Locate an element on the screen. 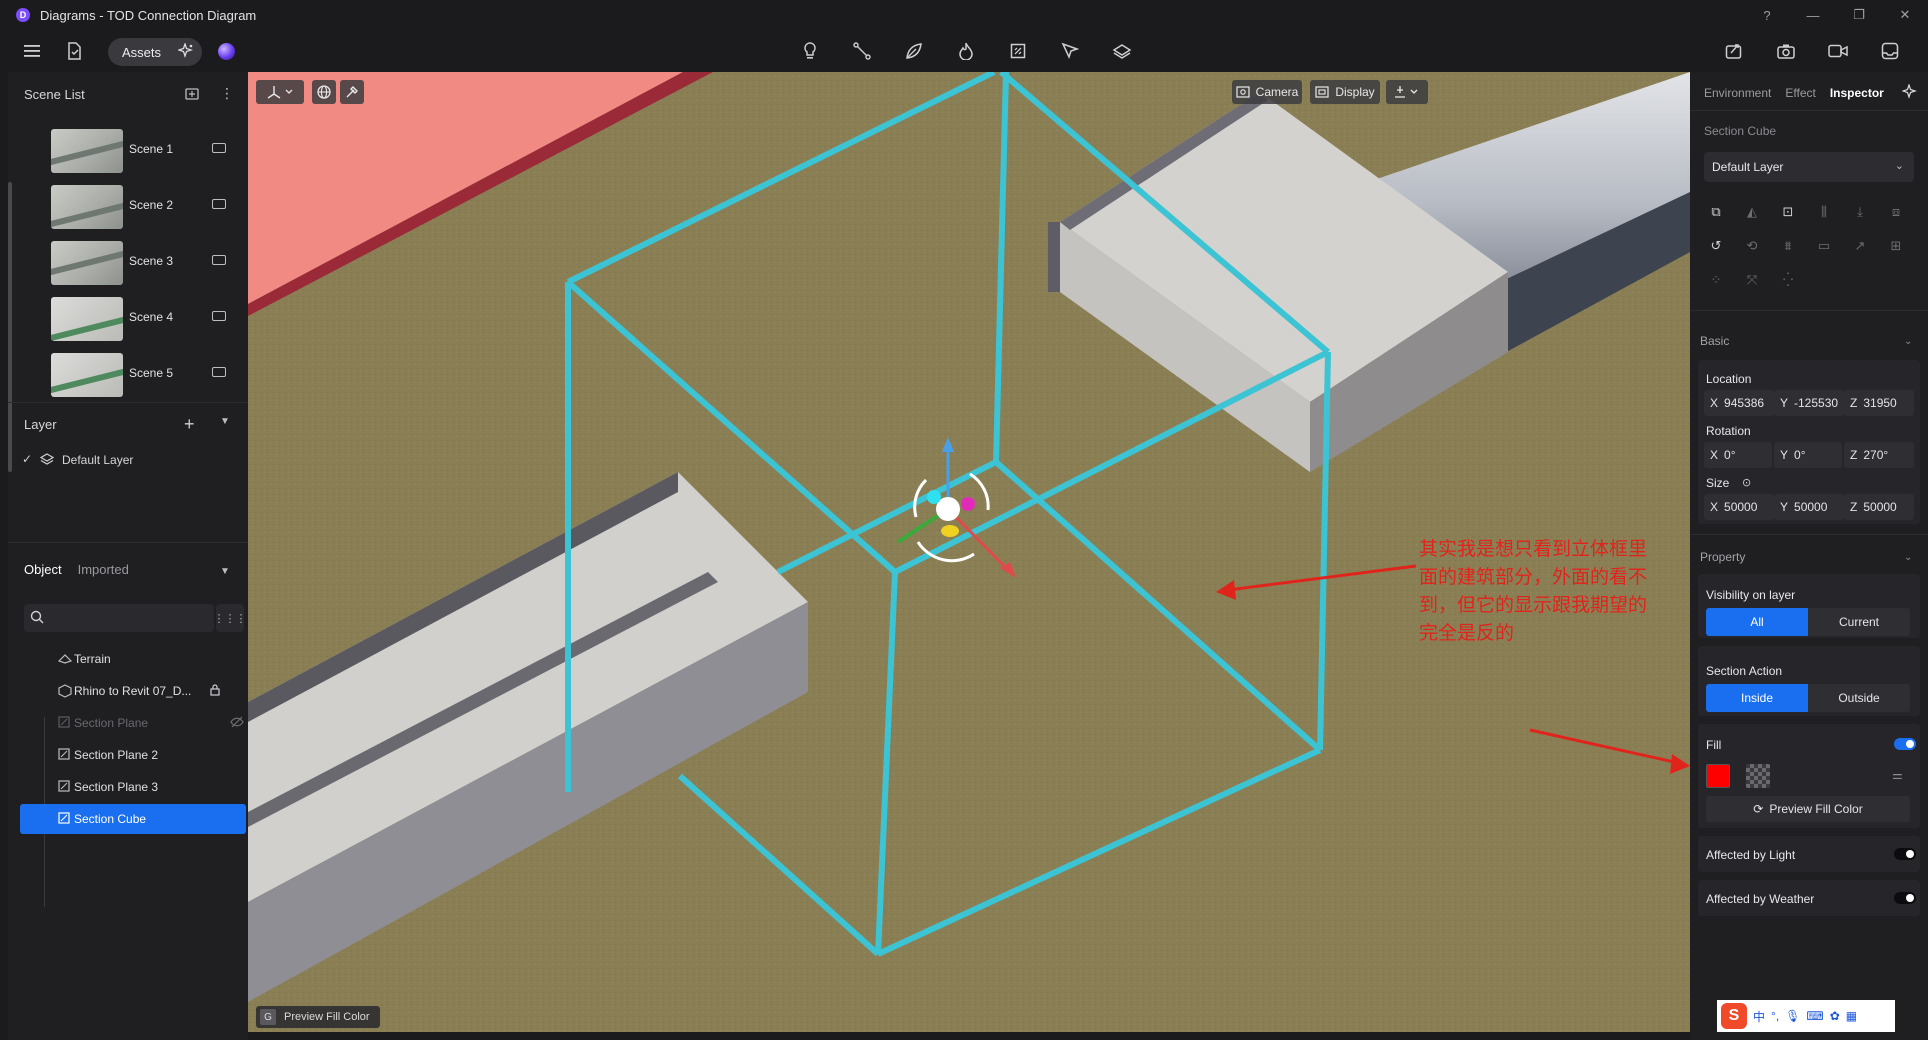 This screenshot has width=1928, height=1040. skin-icon: ✿ is located at coordinates (1835, 1016).